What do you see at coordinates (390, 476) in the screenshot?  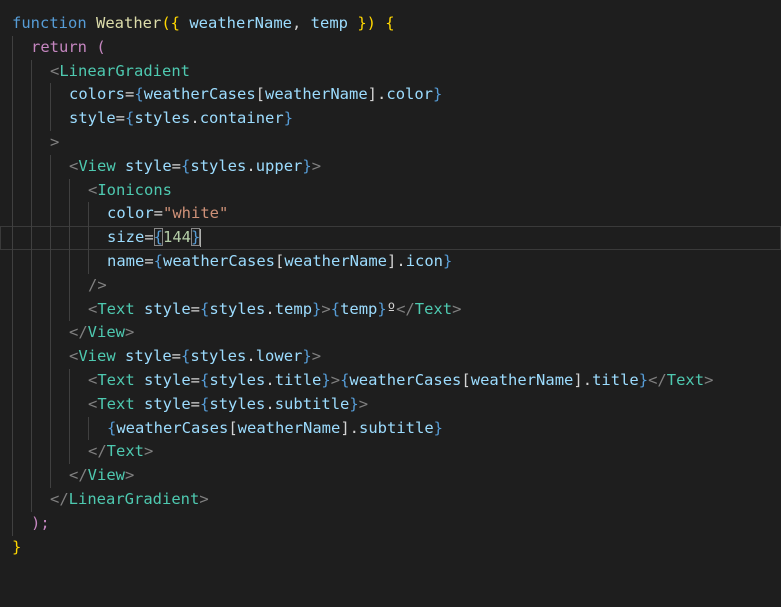 I see `code-line-20: </View>` at bounding box center [390, 476].